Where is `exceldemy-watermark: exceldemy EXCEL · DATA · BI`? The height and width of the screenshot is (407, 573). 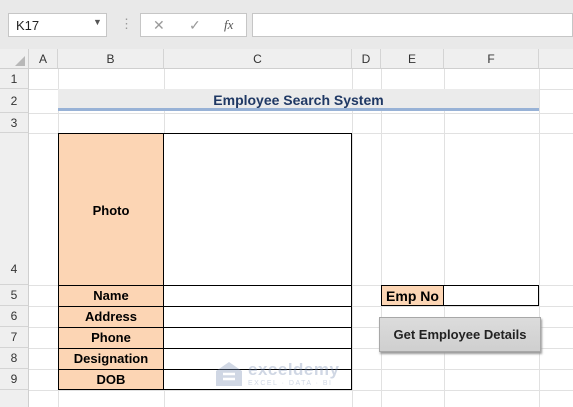 exceldemy-watermark: exceldemy EXCEL · DATA · BI is located at coordinates (286, 375).